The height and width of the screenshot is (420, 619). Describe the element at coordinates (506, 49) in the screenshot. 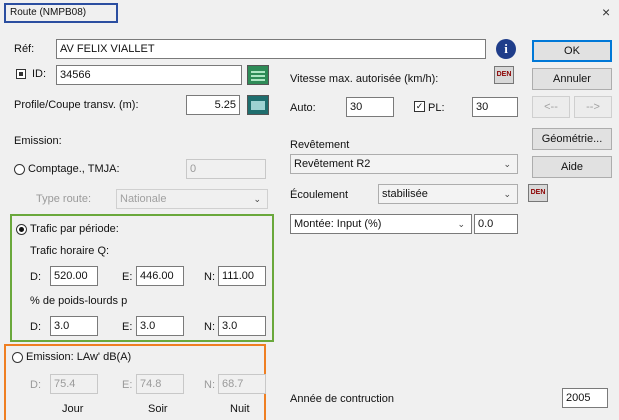

I see `info-icon: i` at that location.